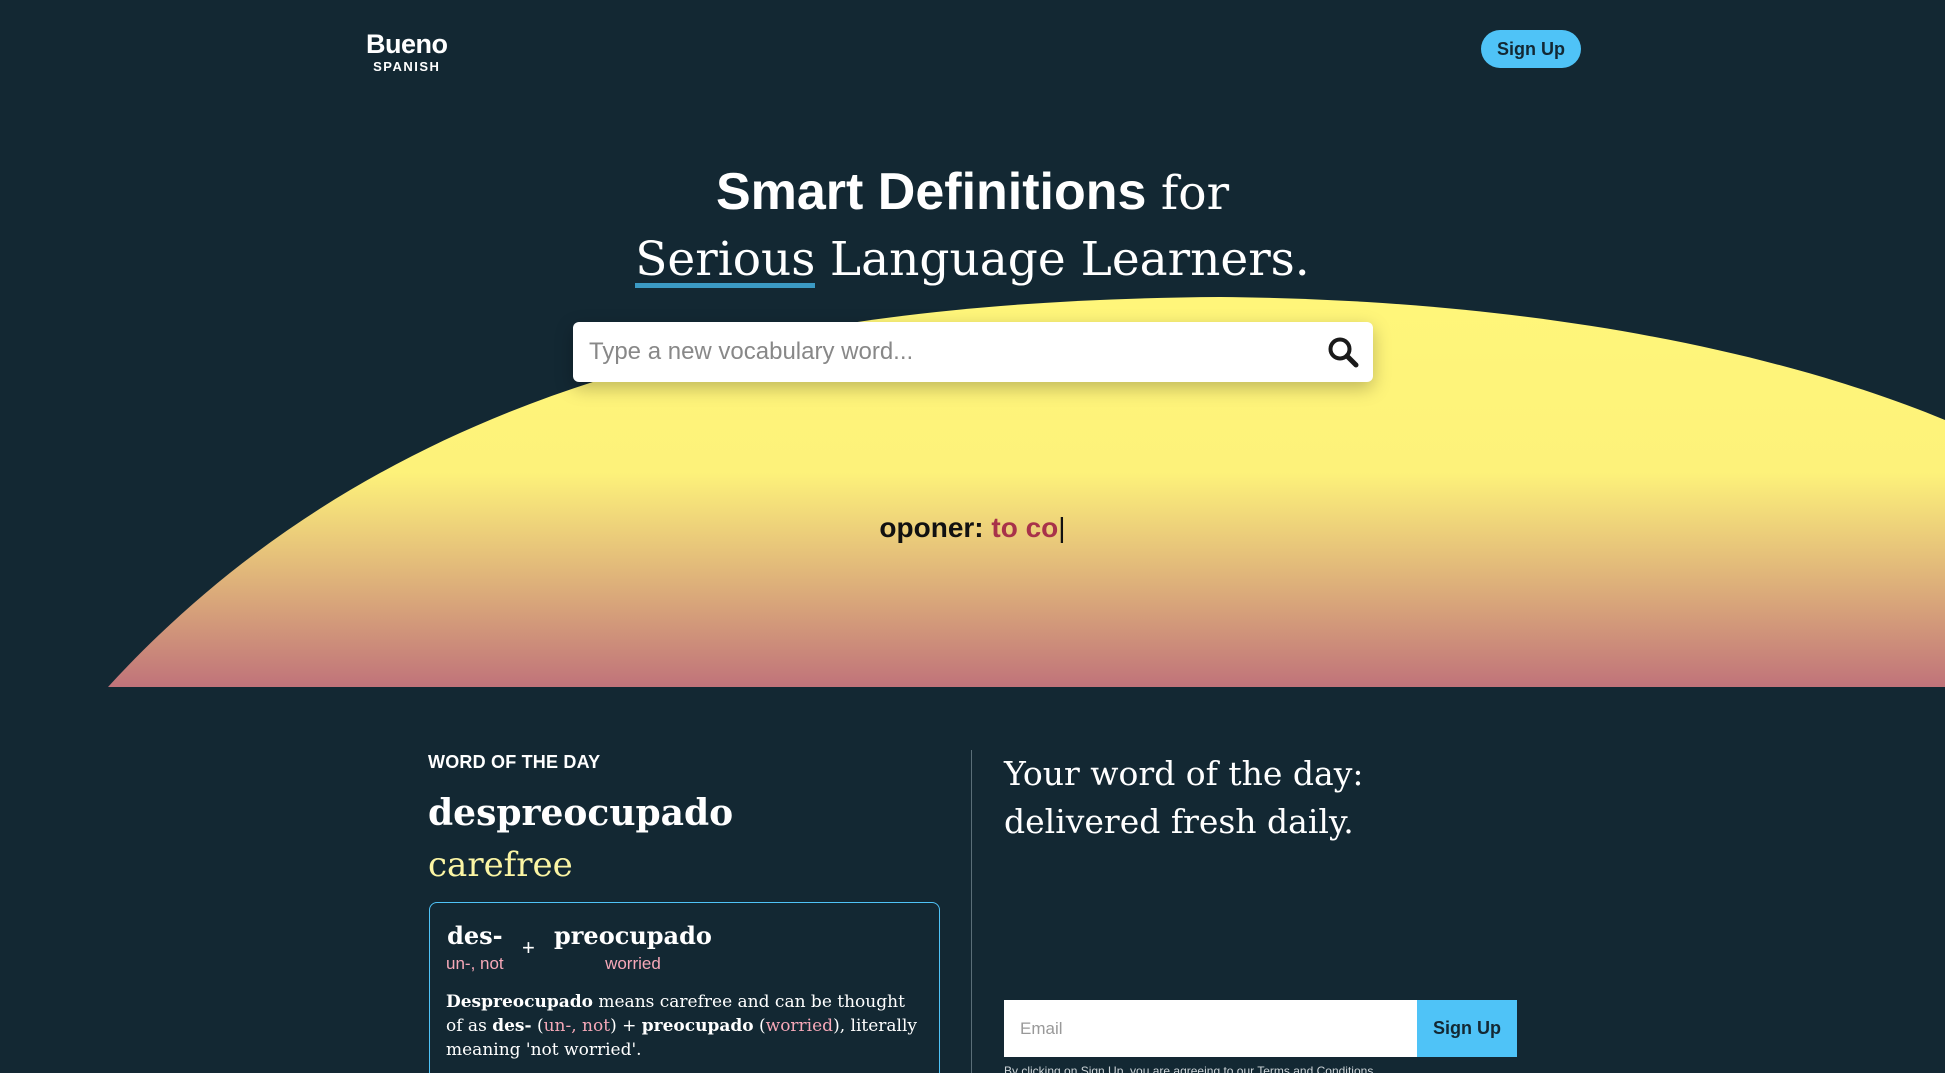 The height and width of the screenshot is (1073, 1945). Describe the element at coordinates (407, 44) in the screenshot. I see `logo-main-text: Bueno` at that location.